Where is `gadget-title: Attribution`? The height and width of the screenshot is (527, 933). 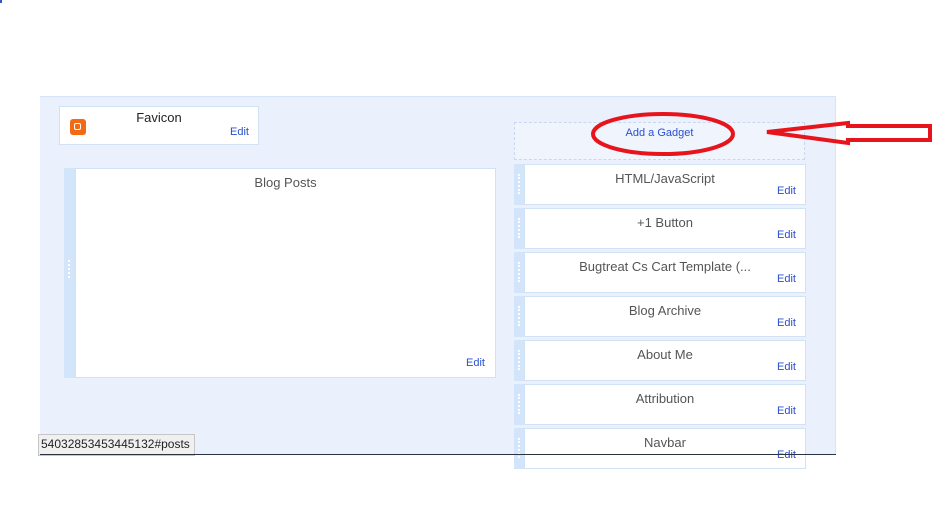
gadget-title: Attribution is located at coordinates (665, 398).